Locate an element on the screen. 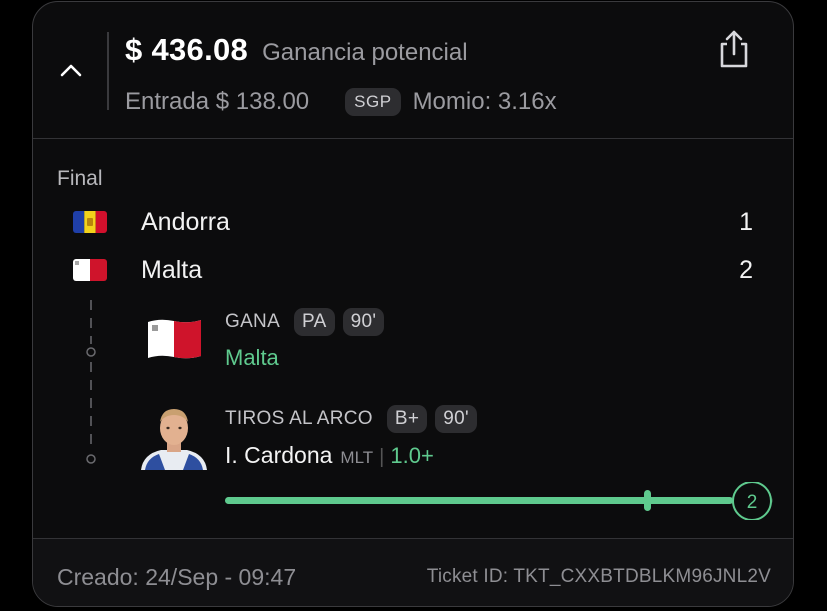 The width and height of the screenshot is (827, 611). leg-type: GANA is located at coordinates (253, 321).